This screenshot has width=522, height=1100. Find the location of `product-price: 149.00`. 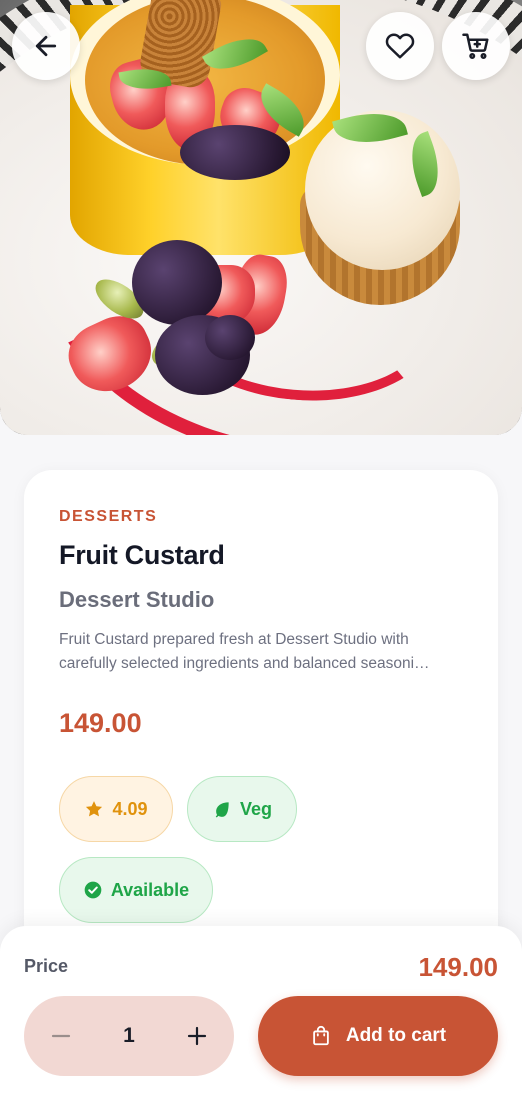

product-price: 149.00 is located at coordinates (100, 723).